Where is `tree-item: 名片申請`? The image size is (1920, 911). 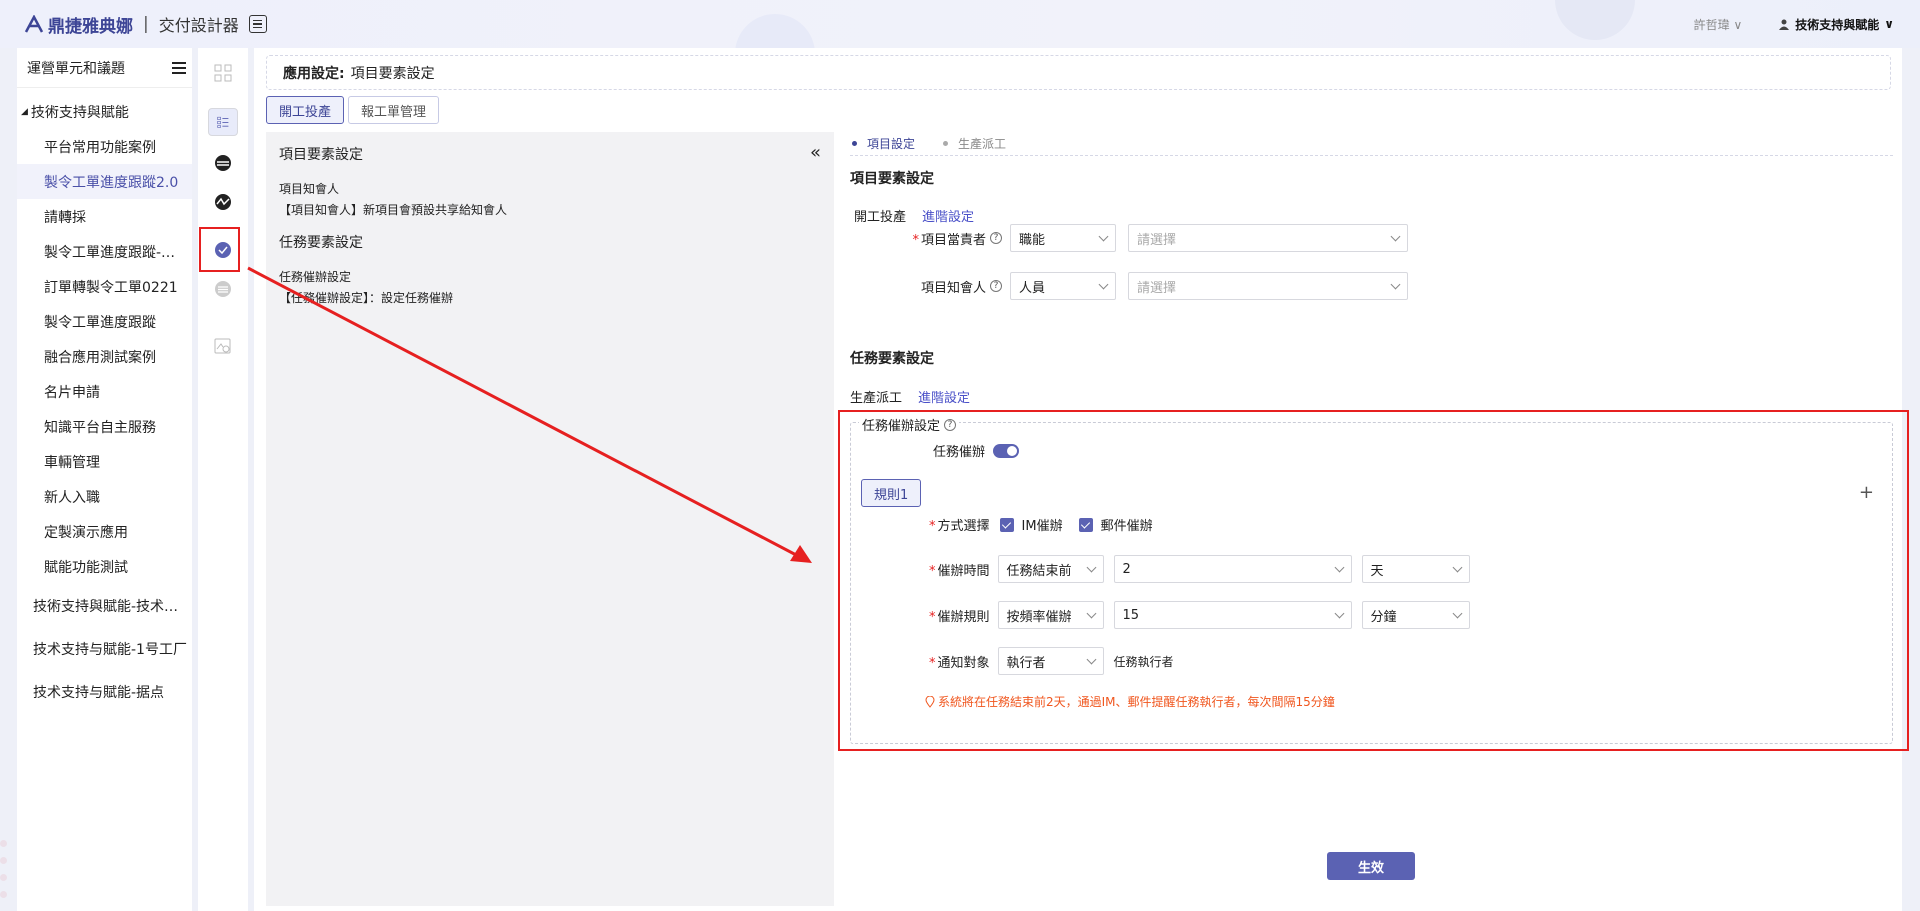 tree-item: 名片申請 is located at coordinates (104, 391).